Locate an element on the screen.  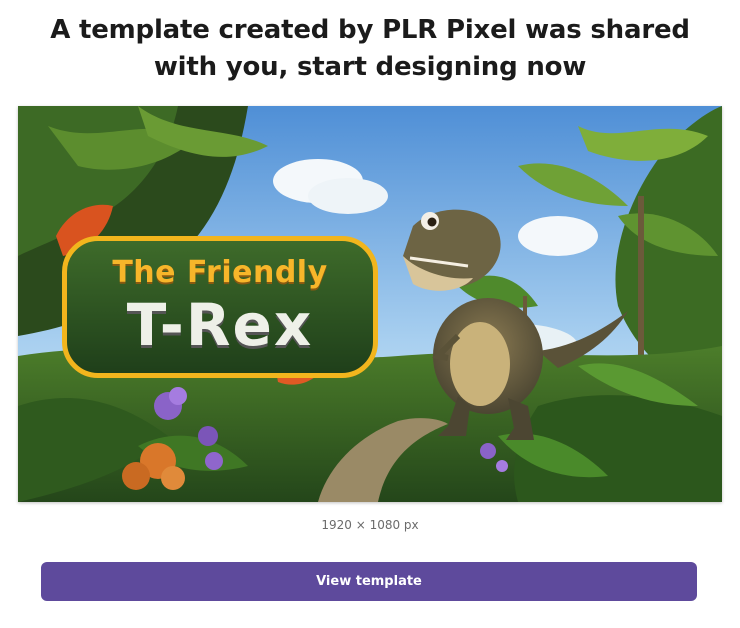
template-title-line1: The Friendly is located at coordinates (220, 272).